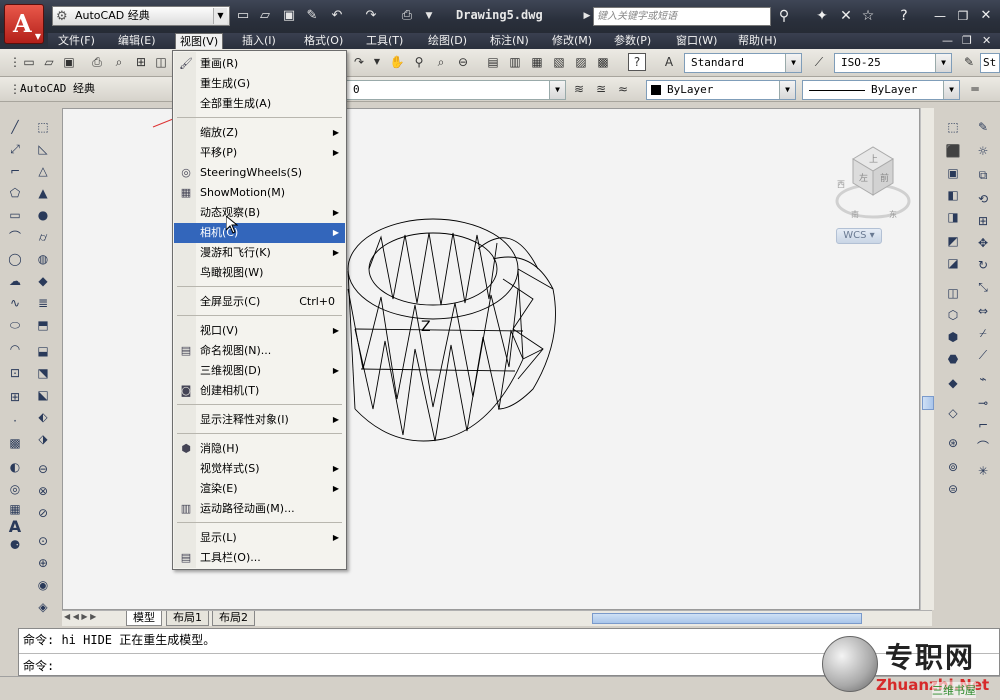 The height and width of the screenshot is (700, 1000). Describe the element at coordinates (983, 151) in the screenshot. I see `lighting-icon: ☼` at that location.